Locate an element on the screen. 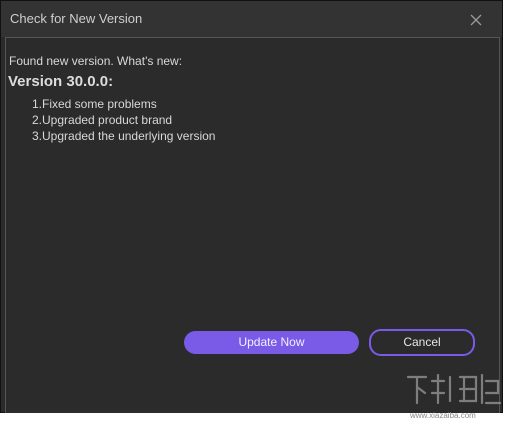 This screenshot has height=424, width=506. version-heading: Version 30.0.0: is located at coordinates (61, 81).